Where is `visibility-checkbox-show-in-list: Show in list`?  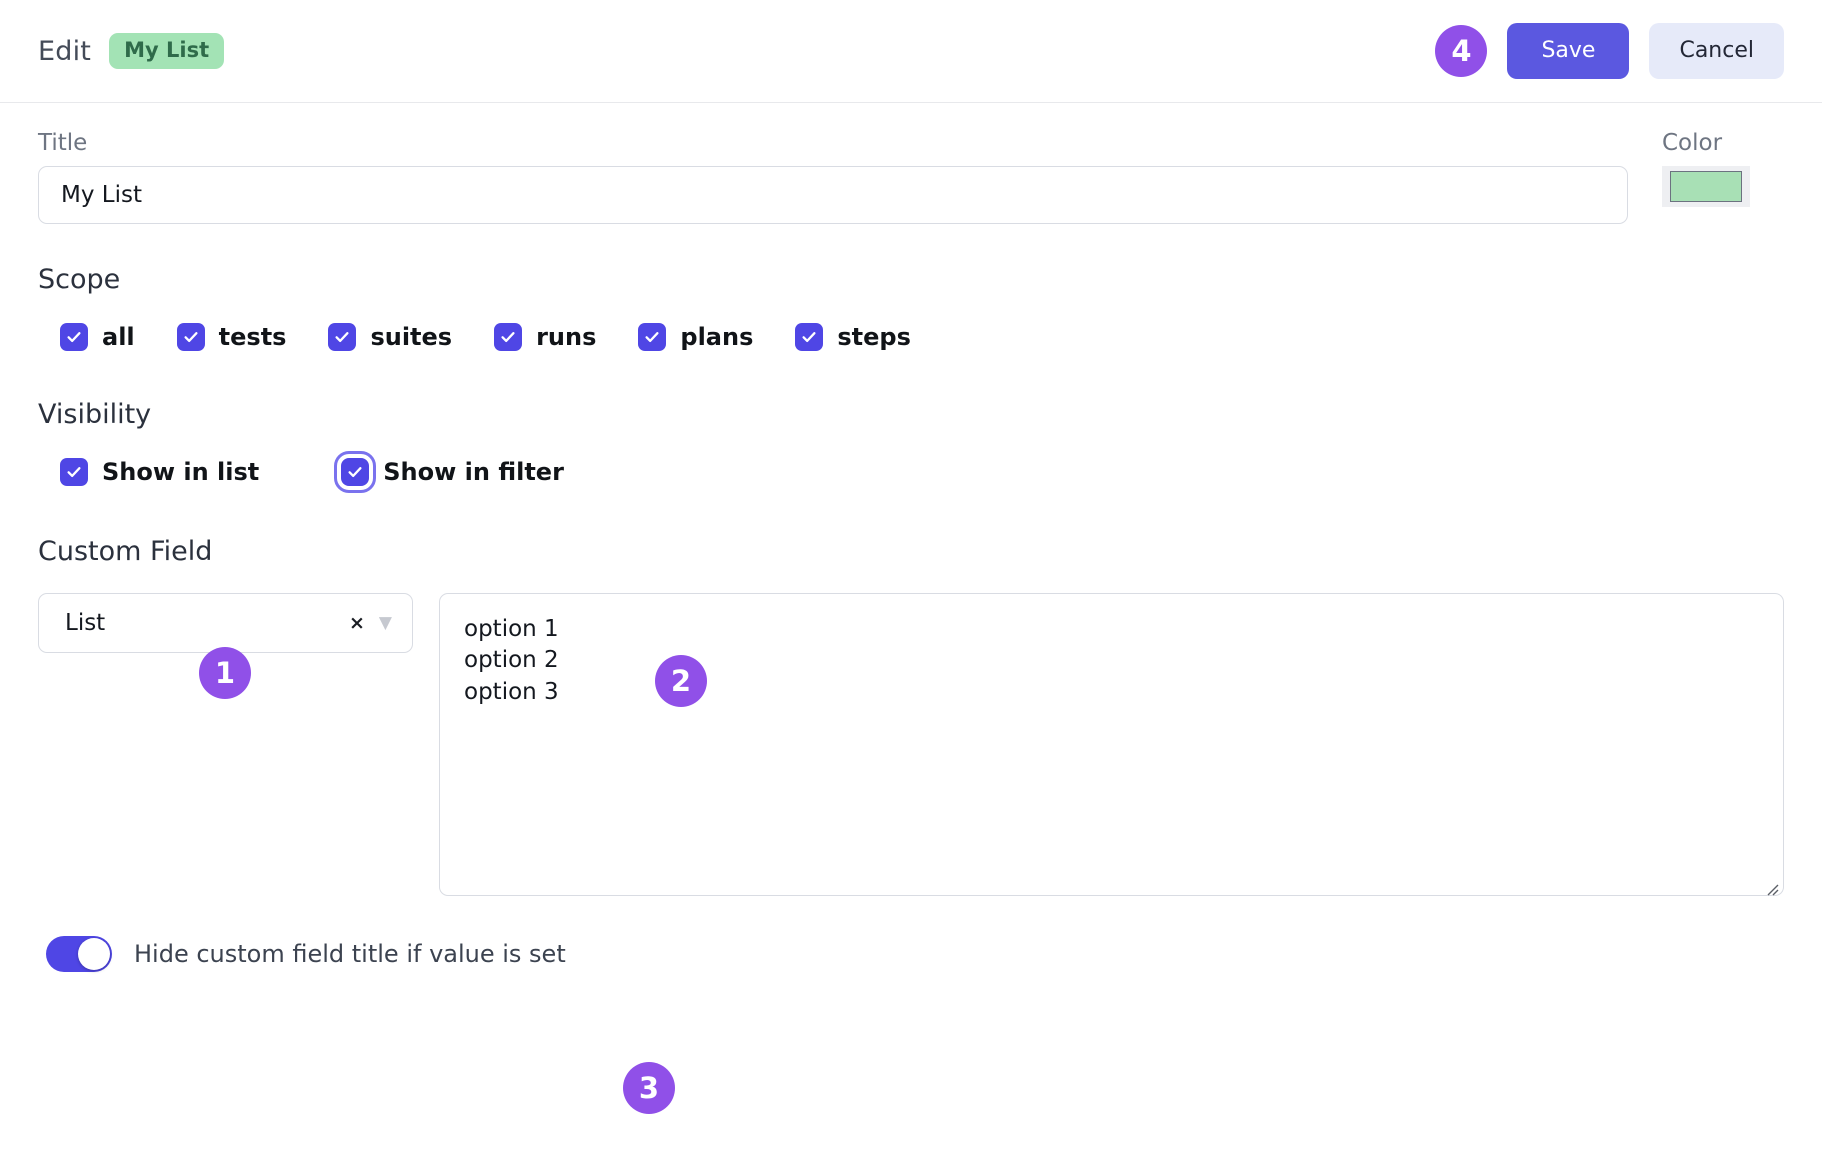
visibility-checkbox-show-in-list: Show in list is located at coordinates (159, 472).